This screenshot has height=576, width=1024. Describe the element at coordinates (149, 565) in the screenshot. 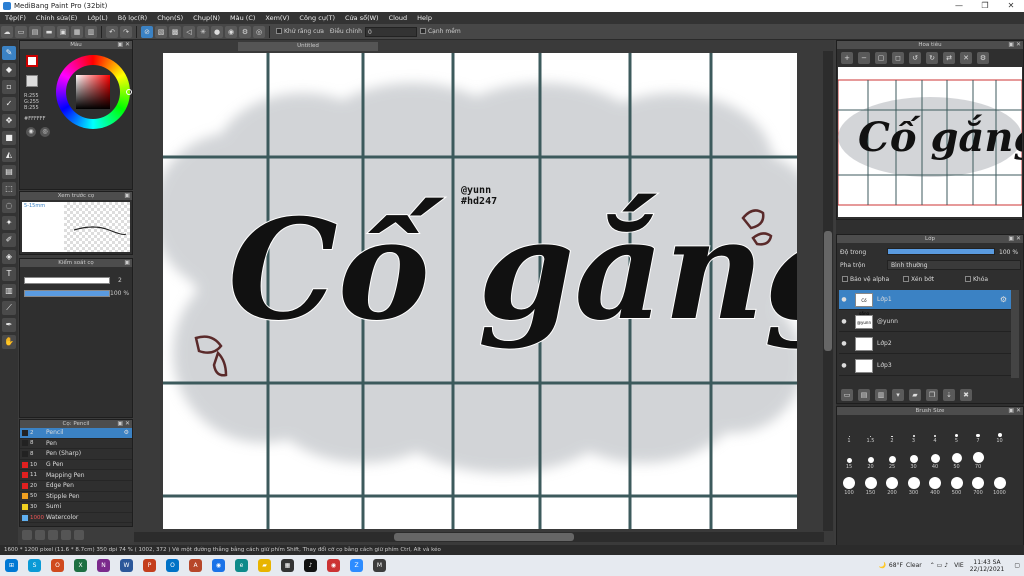

I see `powerpoint-icon: P` at that location.